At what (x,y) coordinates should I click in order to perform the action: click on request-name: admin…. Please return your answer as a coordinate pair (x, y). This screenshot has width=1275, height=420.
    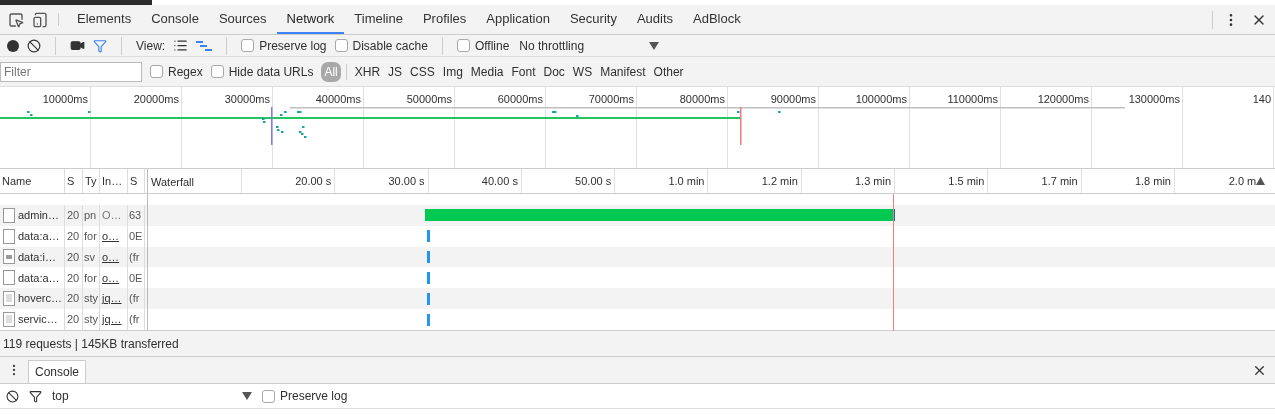
    Looking at the image, I should click on (38, 215).